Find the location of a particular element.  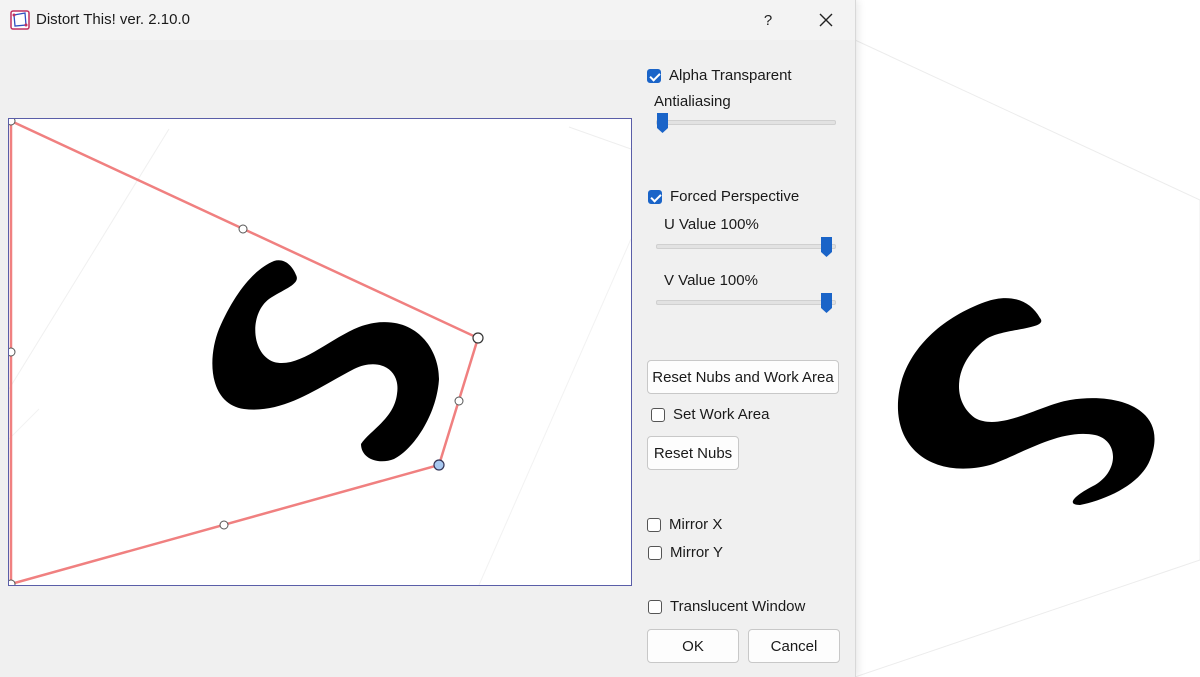

mirror-y-label: Mirror Y is located at coordinates (697, 552).